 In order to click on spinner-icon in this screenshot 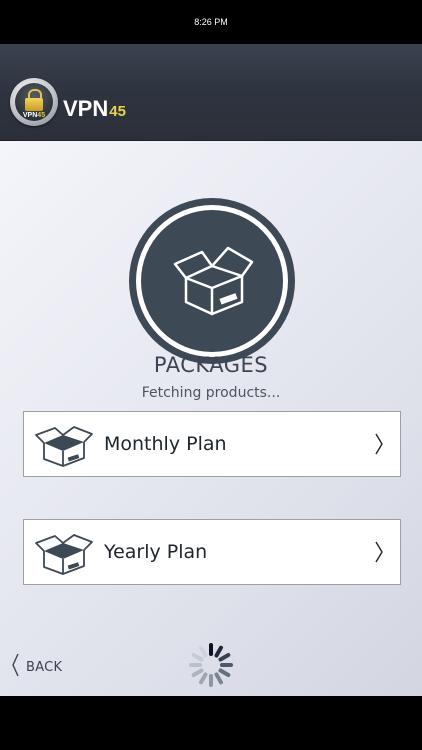, I will do `click(211, 667)`.